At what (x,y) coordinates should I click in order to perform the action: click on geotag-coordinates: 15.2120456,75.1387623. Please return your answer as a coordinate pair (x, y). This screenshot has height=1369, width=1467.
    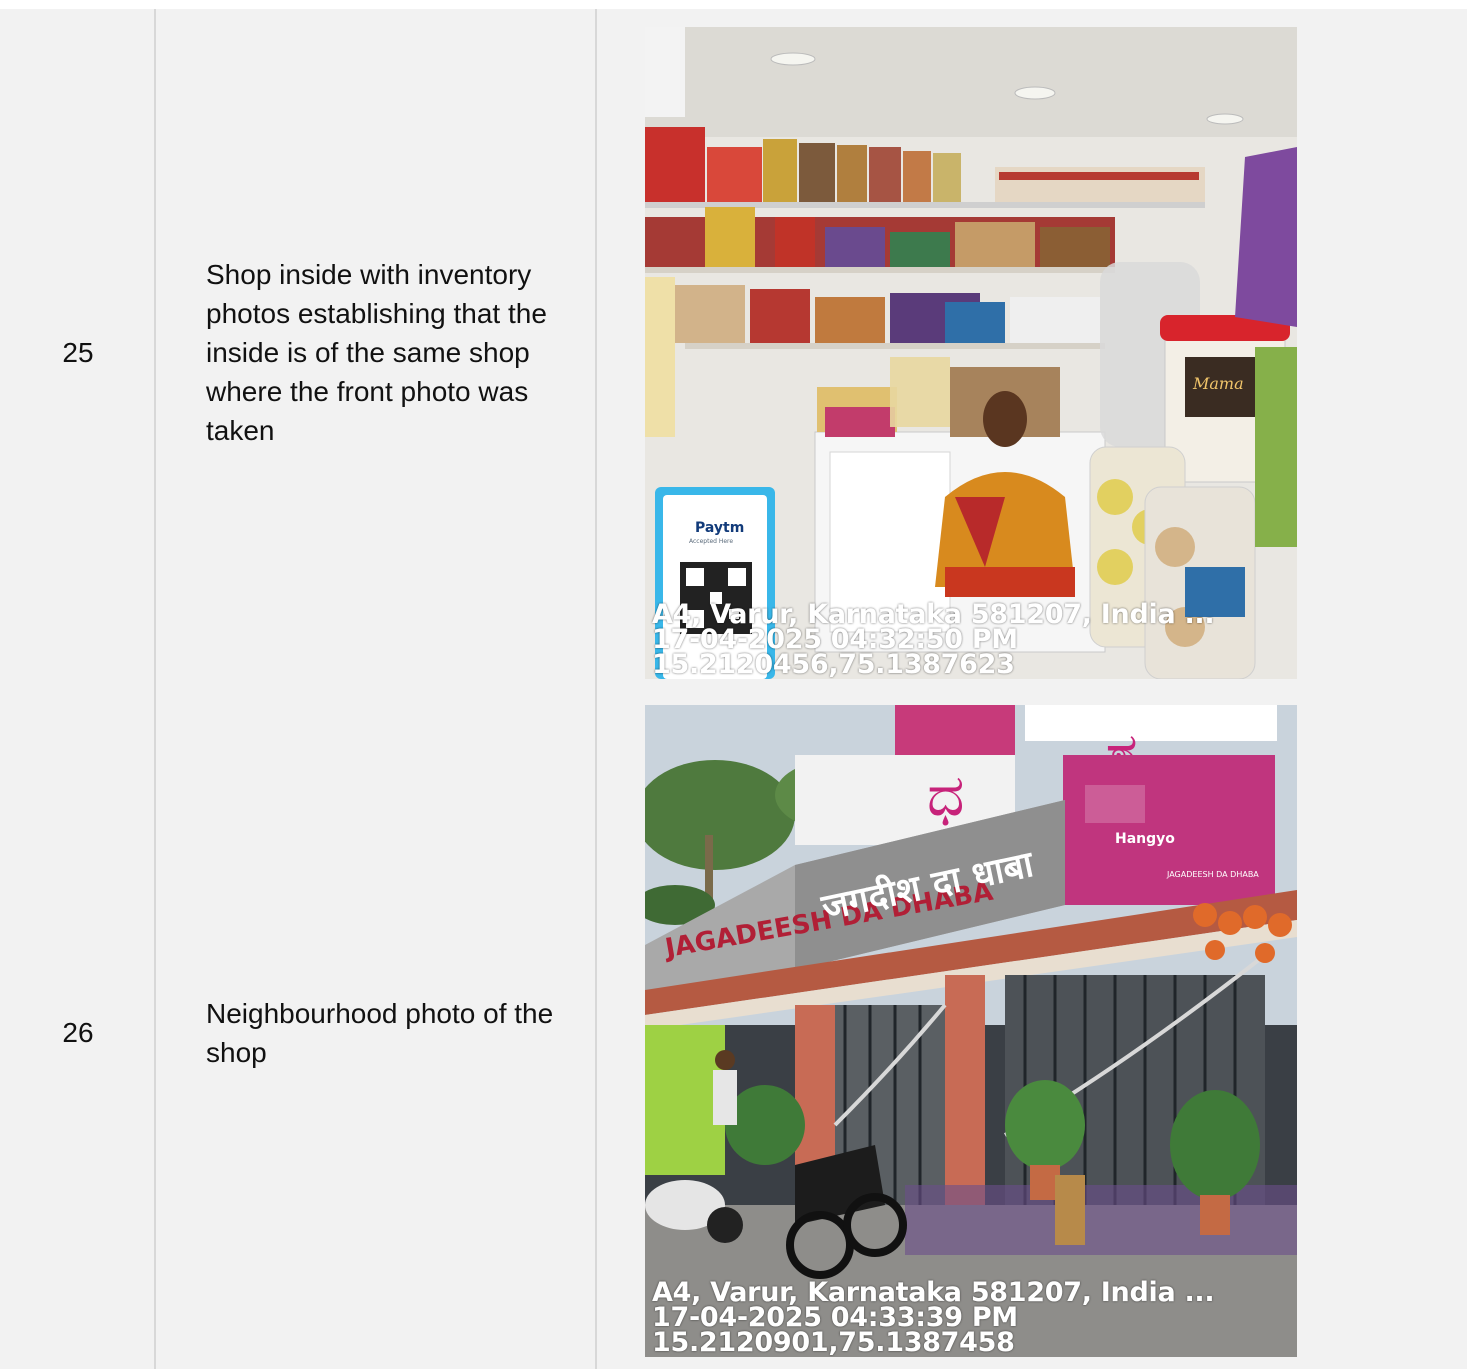
    Looking at the image, I should click on (833, 664).